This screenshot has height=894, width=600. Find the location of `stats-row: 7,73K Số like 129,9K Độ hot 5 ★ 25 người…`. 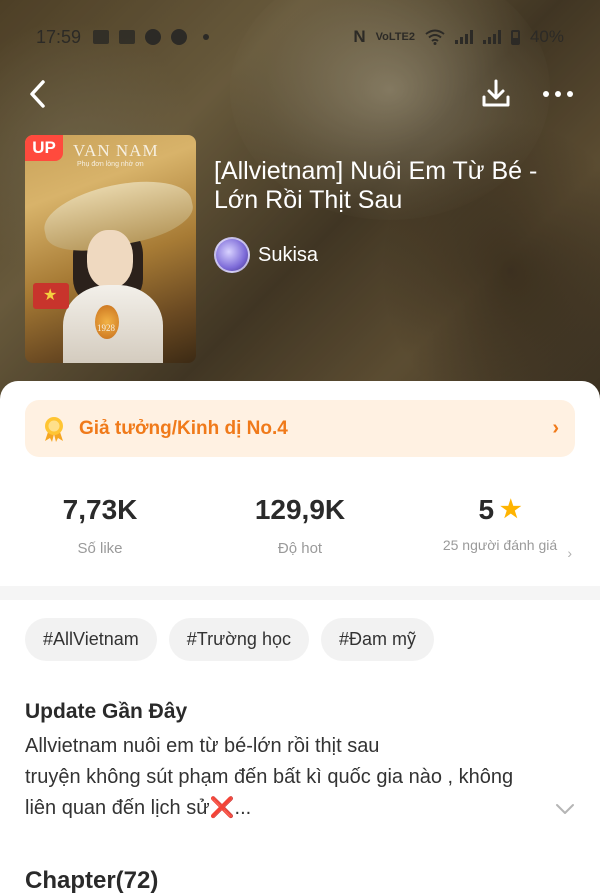

stats-row: 7,73K Số like 129,9K Độ hot 5 ★ 25 người… is located at coordinates (300, 535).